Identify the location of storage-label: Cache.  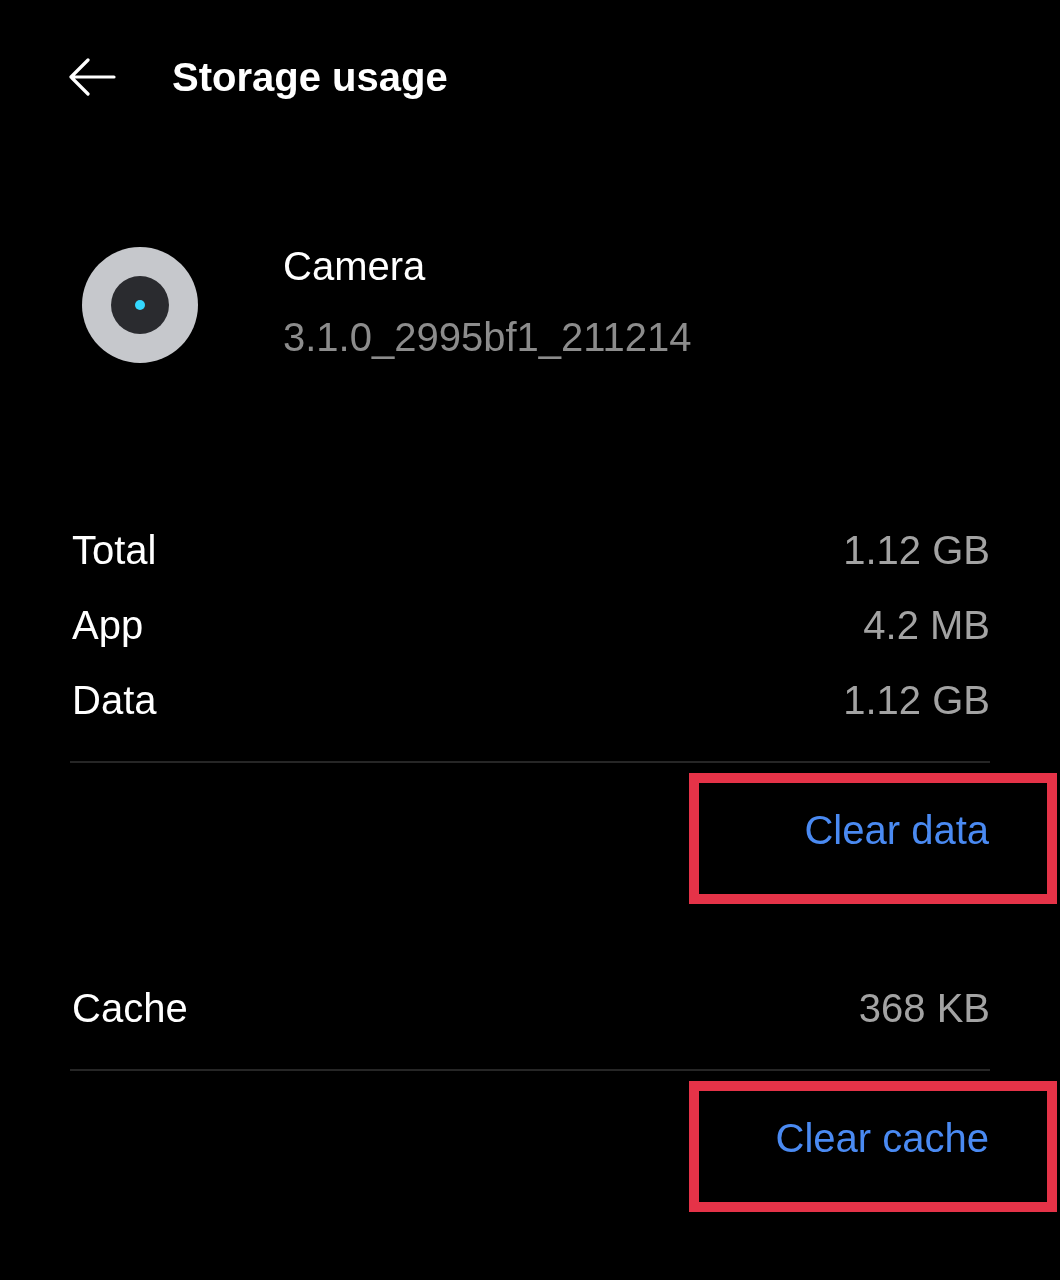
(130, 1008).